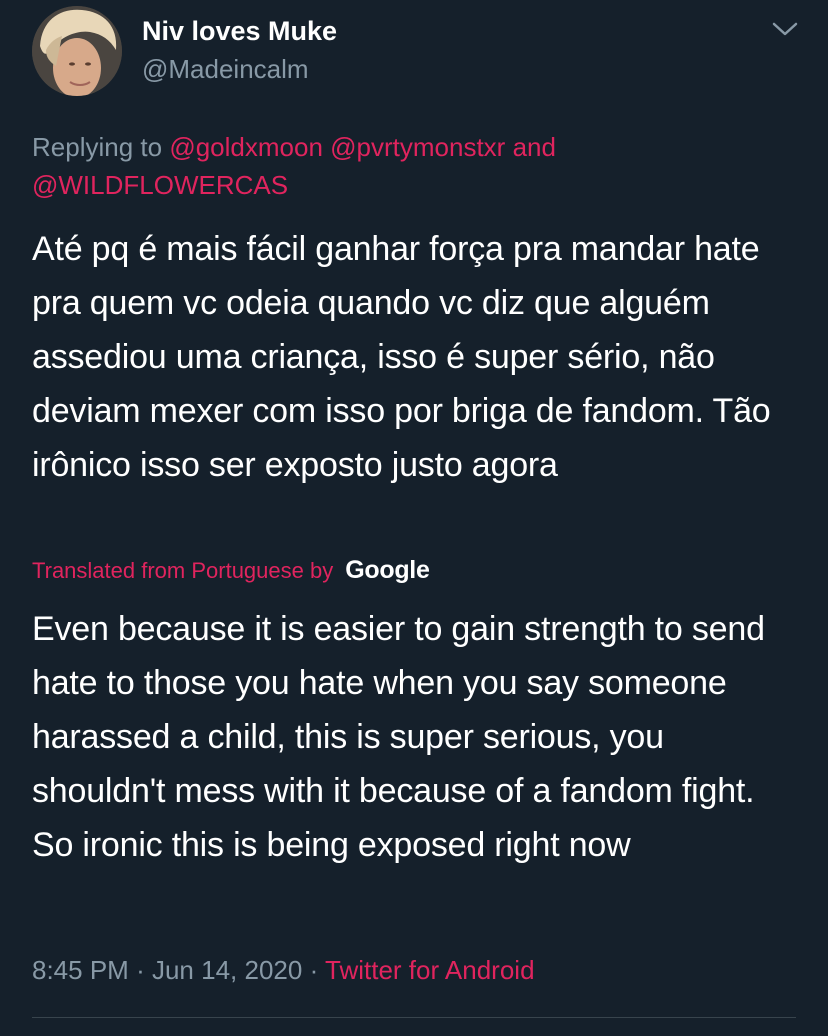 The width and height of the screenshot is (828, 1036). What do you see at coordinates (430, 970) in the screenshot?
I see `tweet-source-link: Twitter for Android` at bounding box center [430, 970].